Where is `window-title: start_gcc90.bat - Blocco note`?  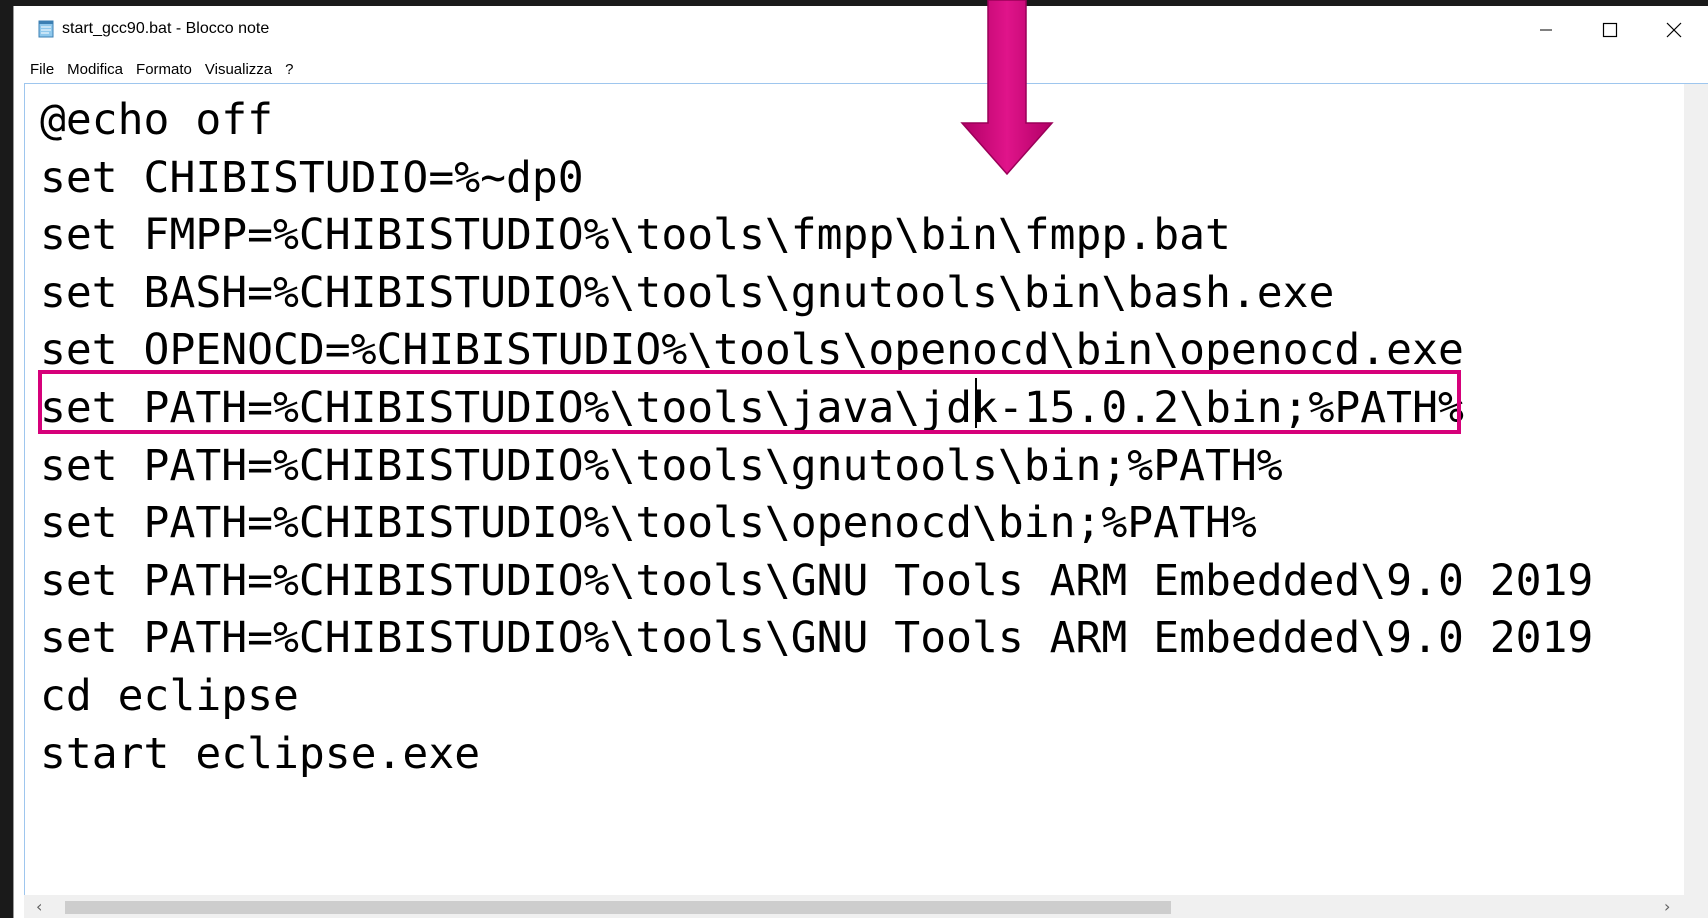
window-title: start_gcc90.bat - Blocco note is located at coordinates (166, 28).